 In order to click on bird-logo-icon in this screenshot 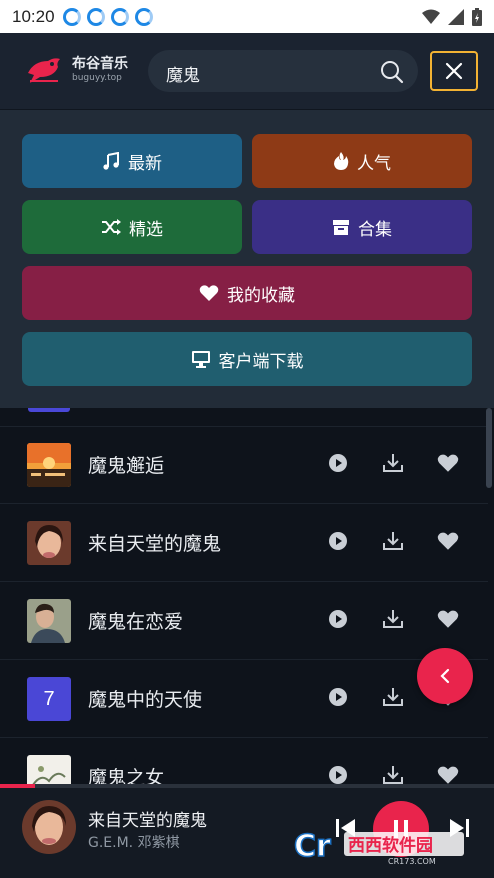, I will do `click(44, 70)`.